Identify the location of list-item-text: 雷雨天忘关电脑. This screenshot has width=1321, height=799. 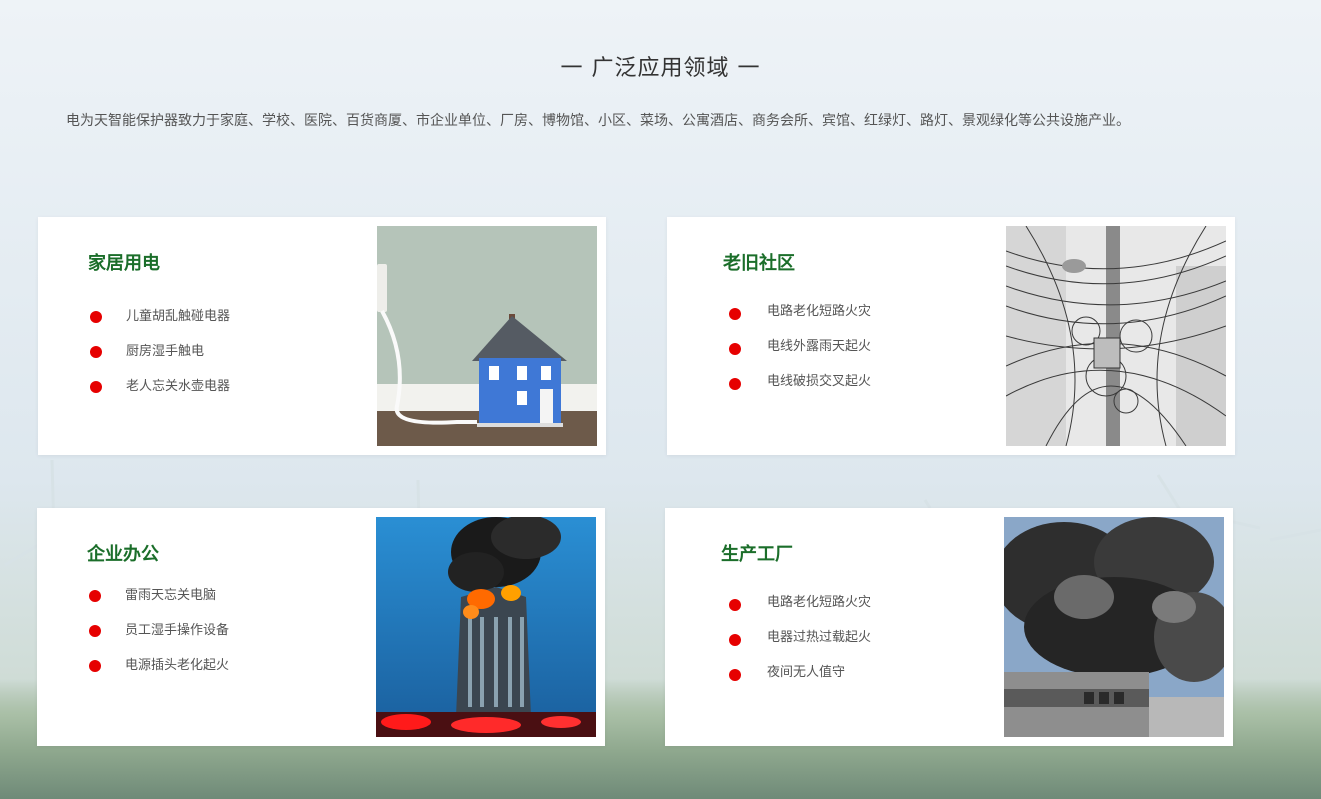
(171, 595).